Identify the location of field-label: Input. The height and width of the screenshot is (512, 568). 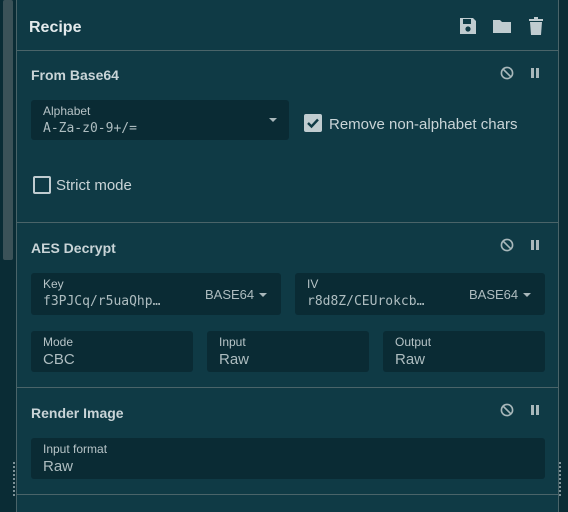
(232, 342).